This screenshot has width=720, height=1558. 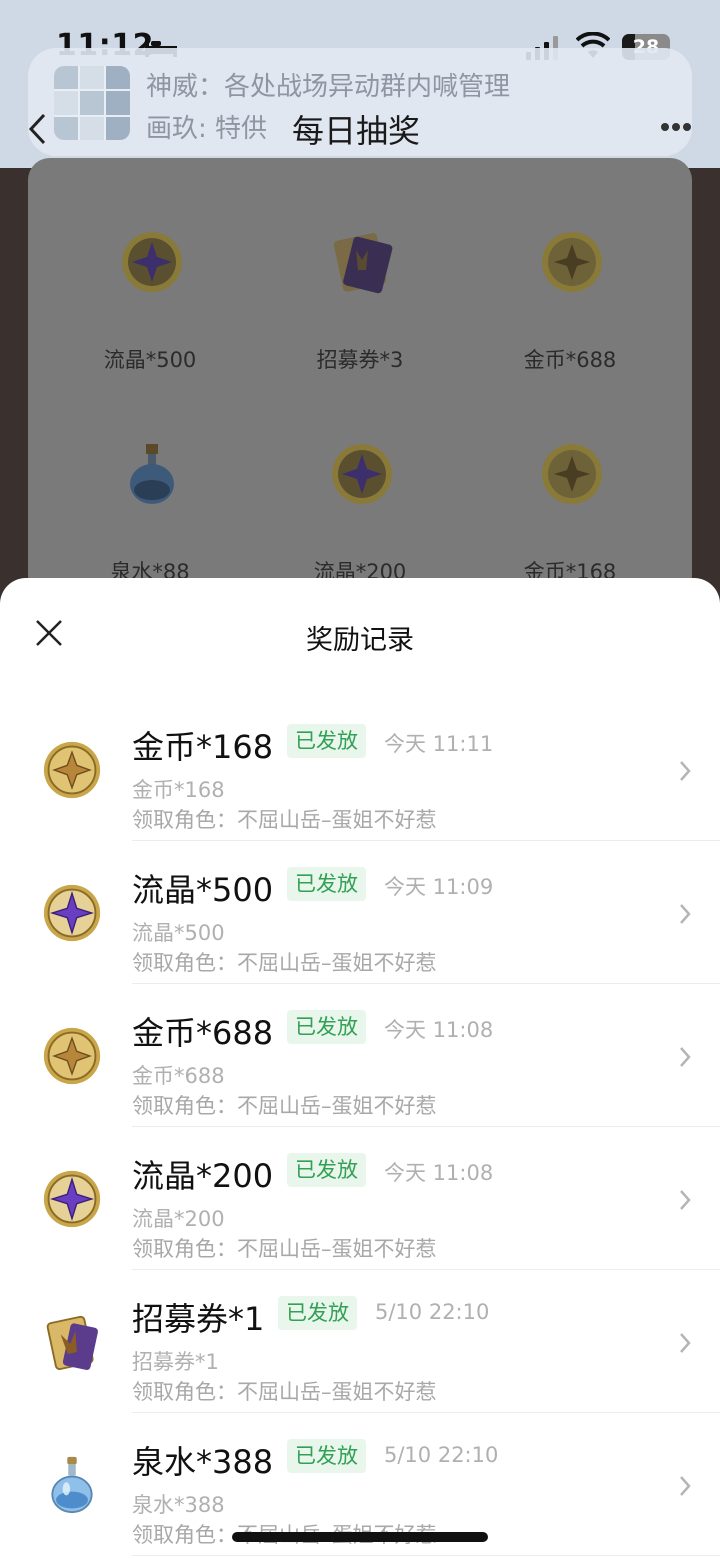 What do you see at coordinates (198, 1319) in the screenshot?
I see `record-title: 招募券*1` at bounding box center [198, 1319].